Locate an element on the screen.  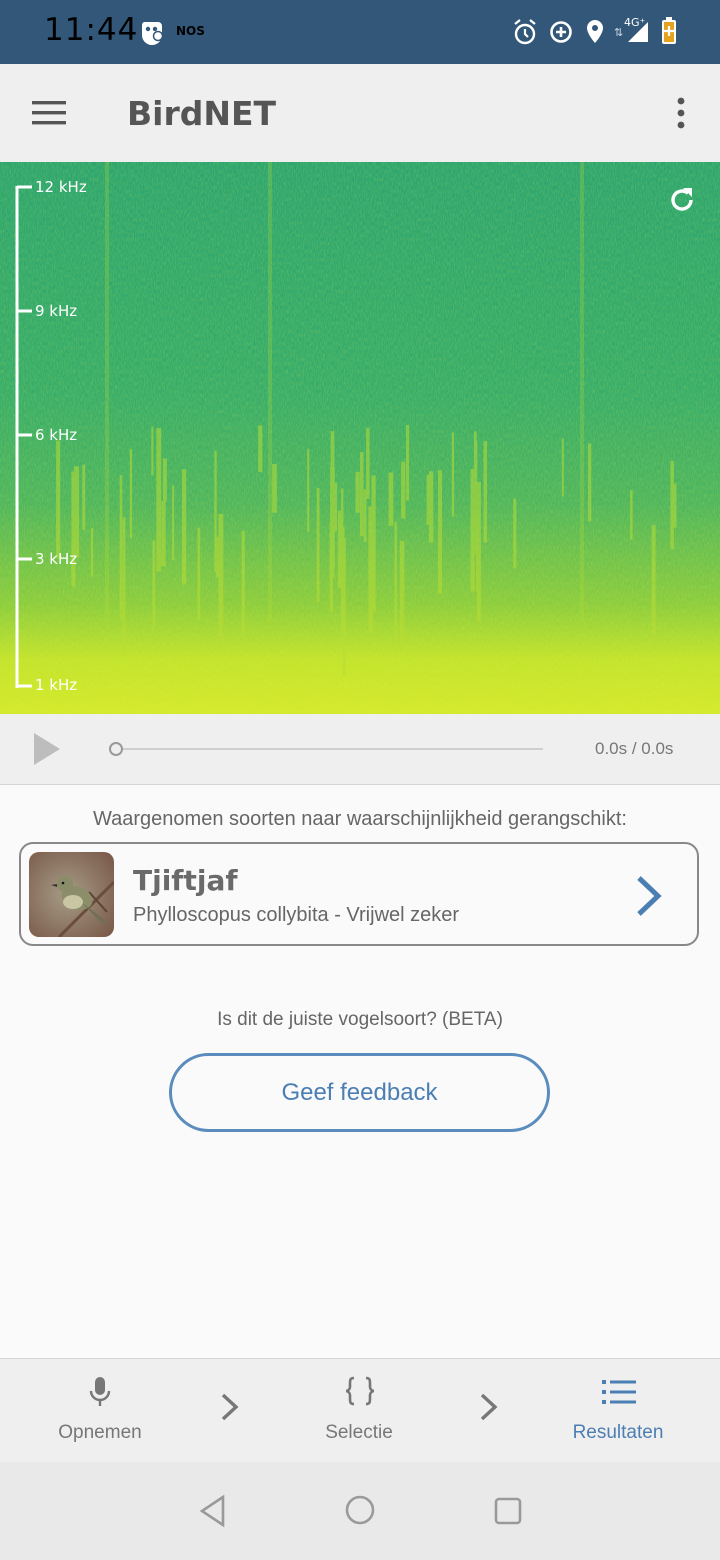
data-saver-icon is located at coordinates (561, 32).